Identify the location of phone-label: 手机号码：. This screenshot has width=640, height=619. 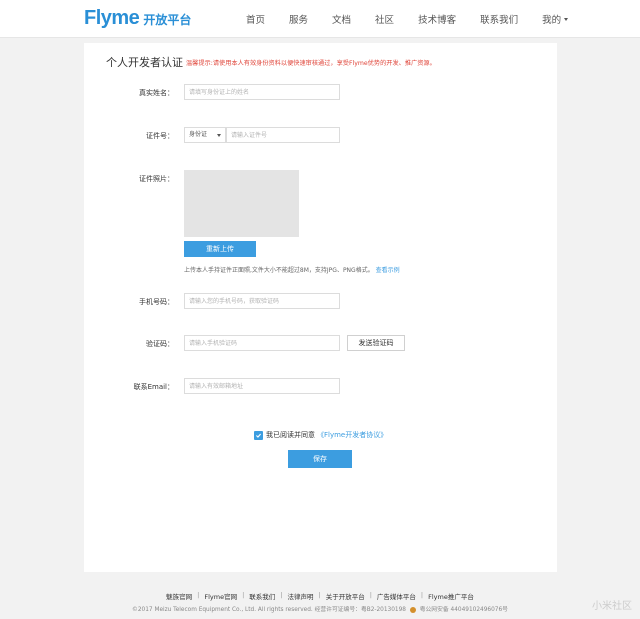
(156, 302).